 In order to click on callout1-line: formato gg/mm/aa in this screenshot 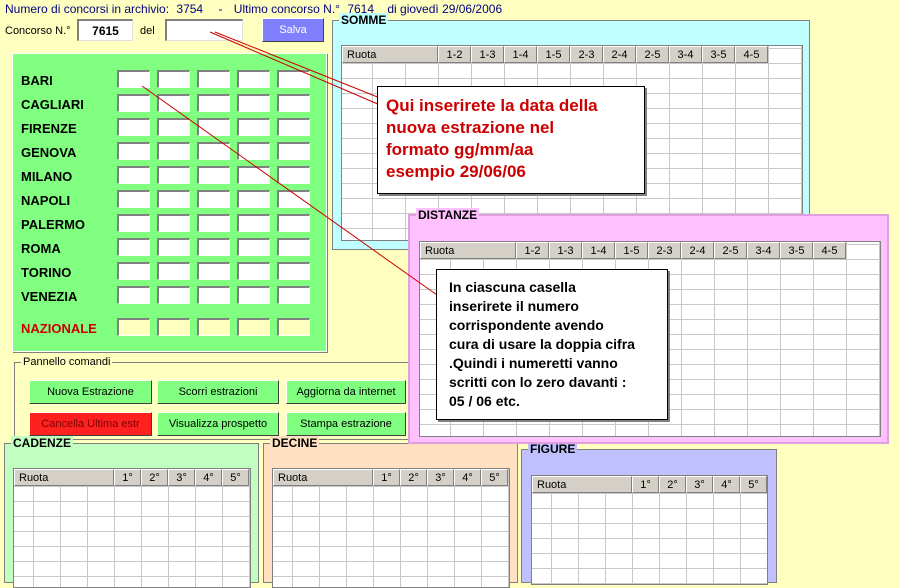, I will do `click(460, 149)`.